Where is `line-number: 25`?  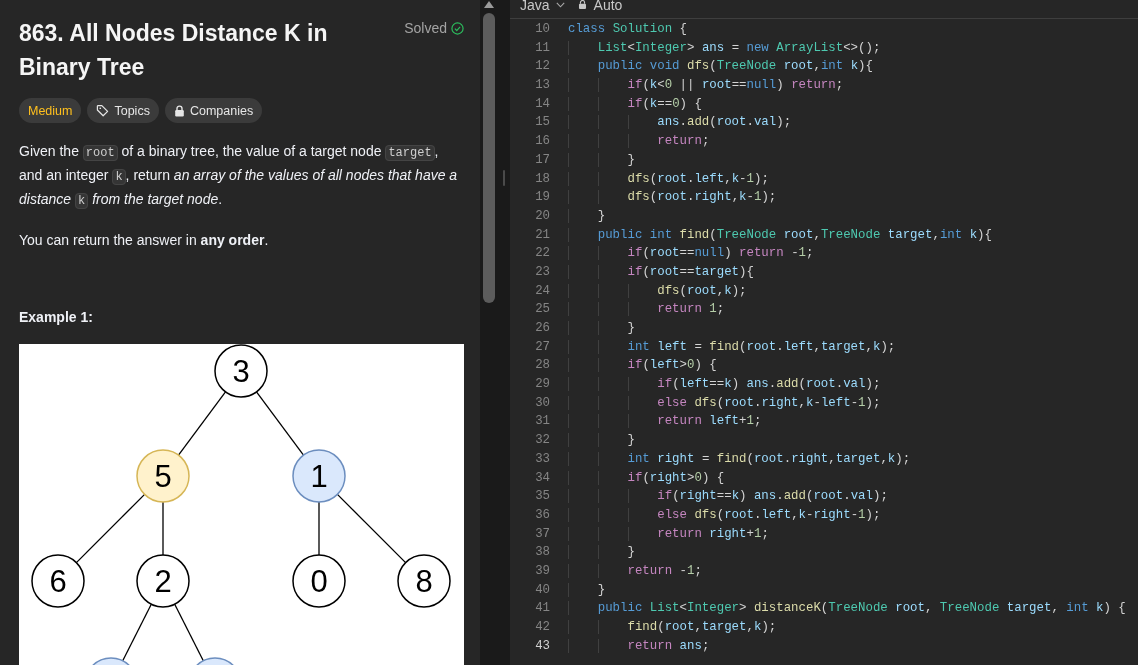 line-number: 25 is located at coordinates (542, 310).